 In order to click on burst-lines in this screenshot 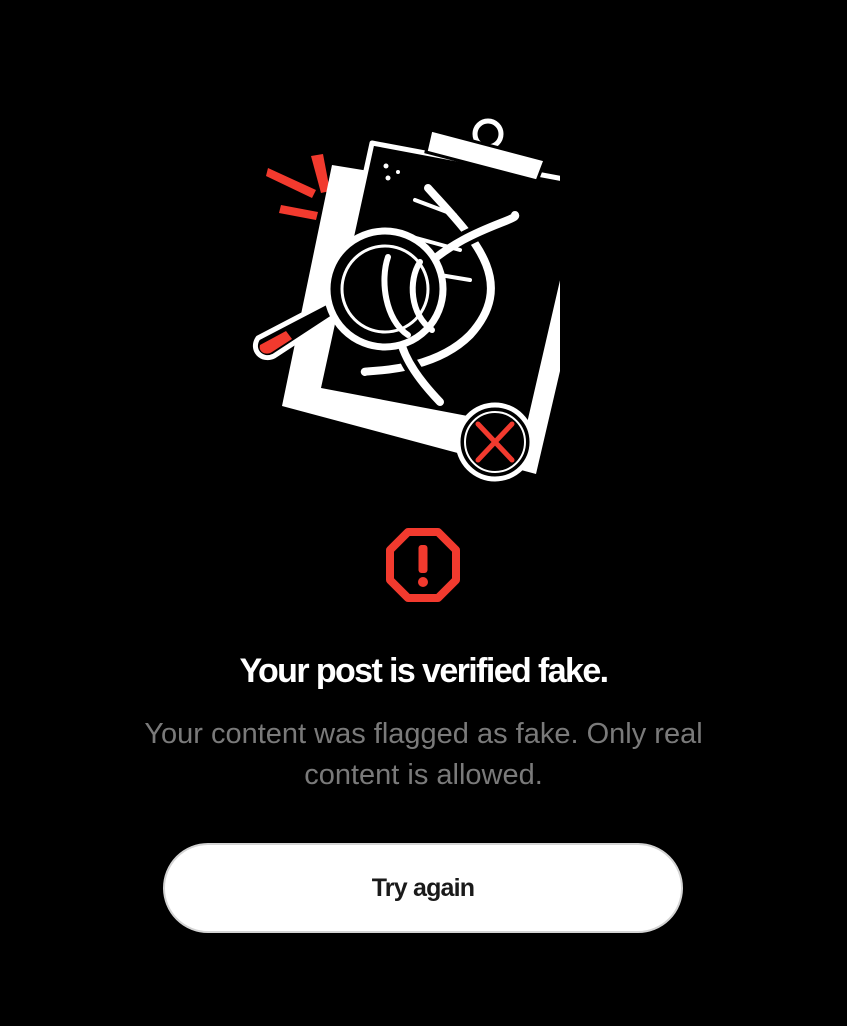, I will do `click(298, 187)`.